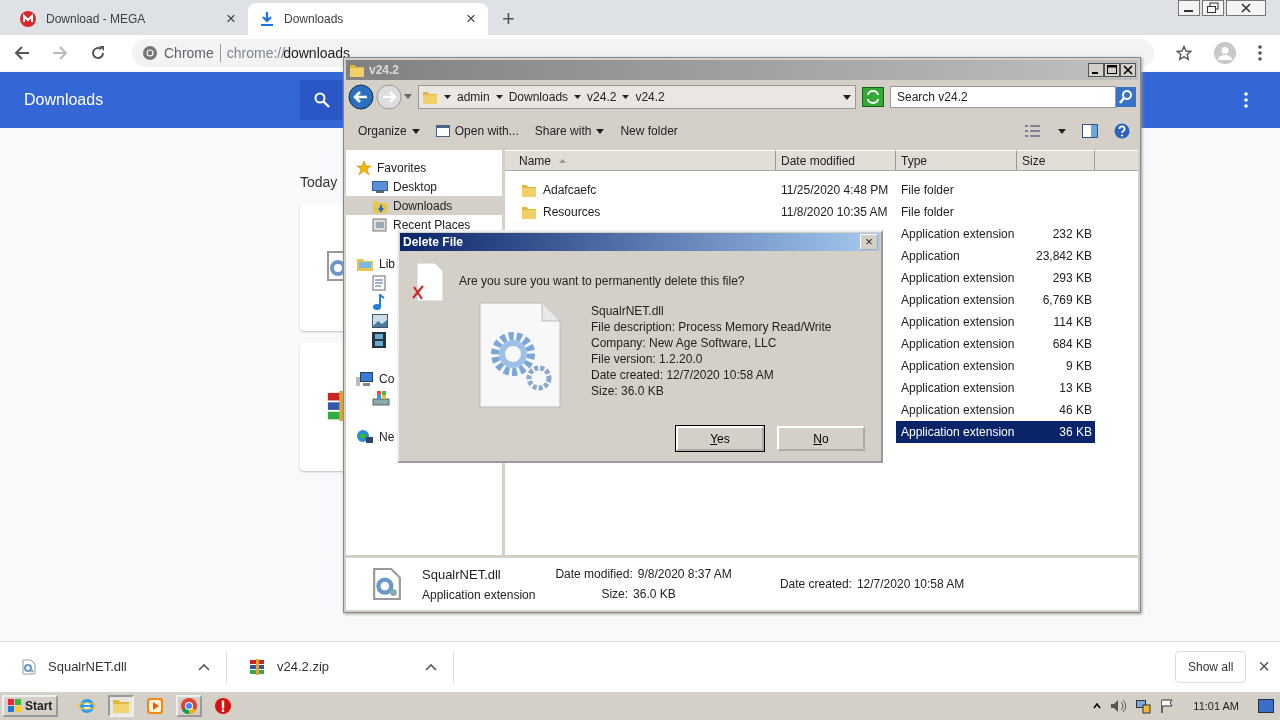  I want to click on url-path: downloads, so click(317, 52).